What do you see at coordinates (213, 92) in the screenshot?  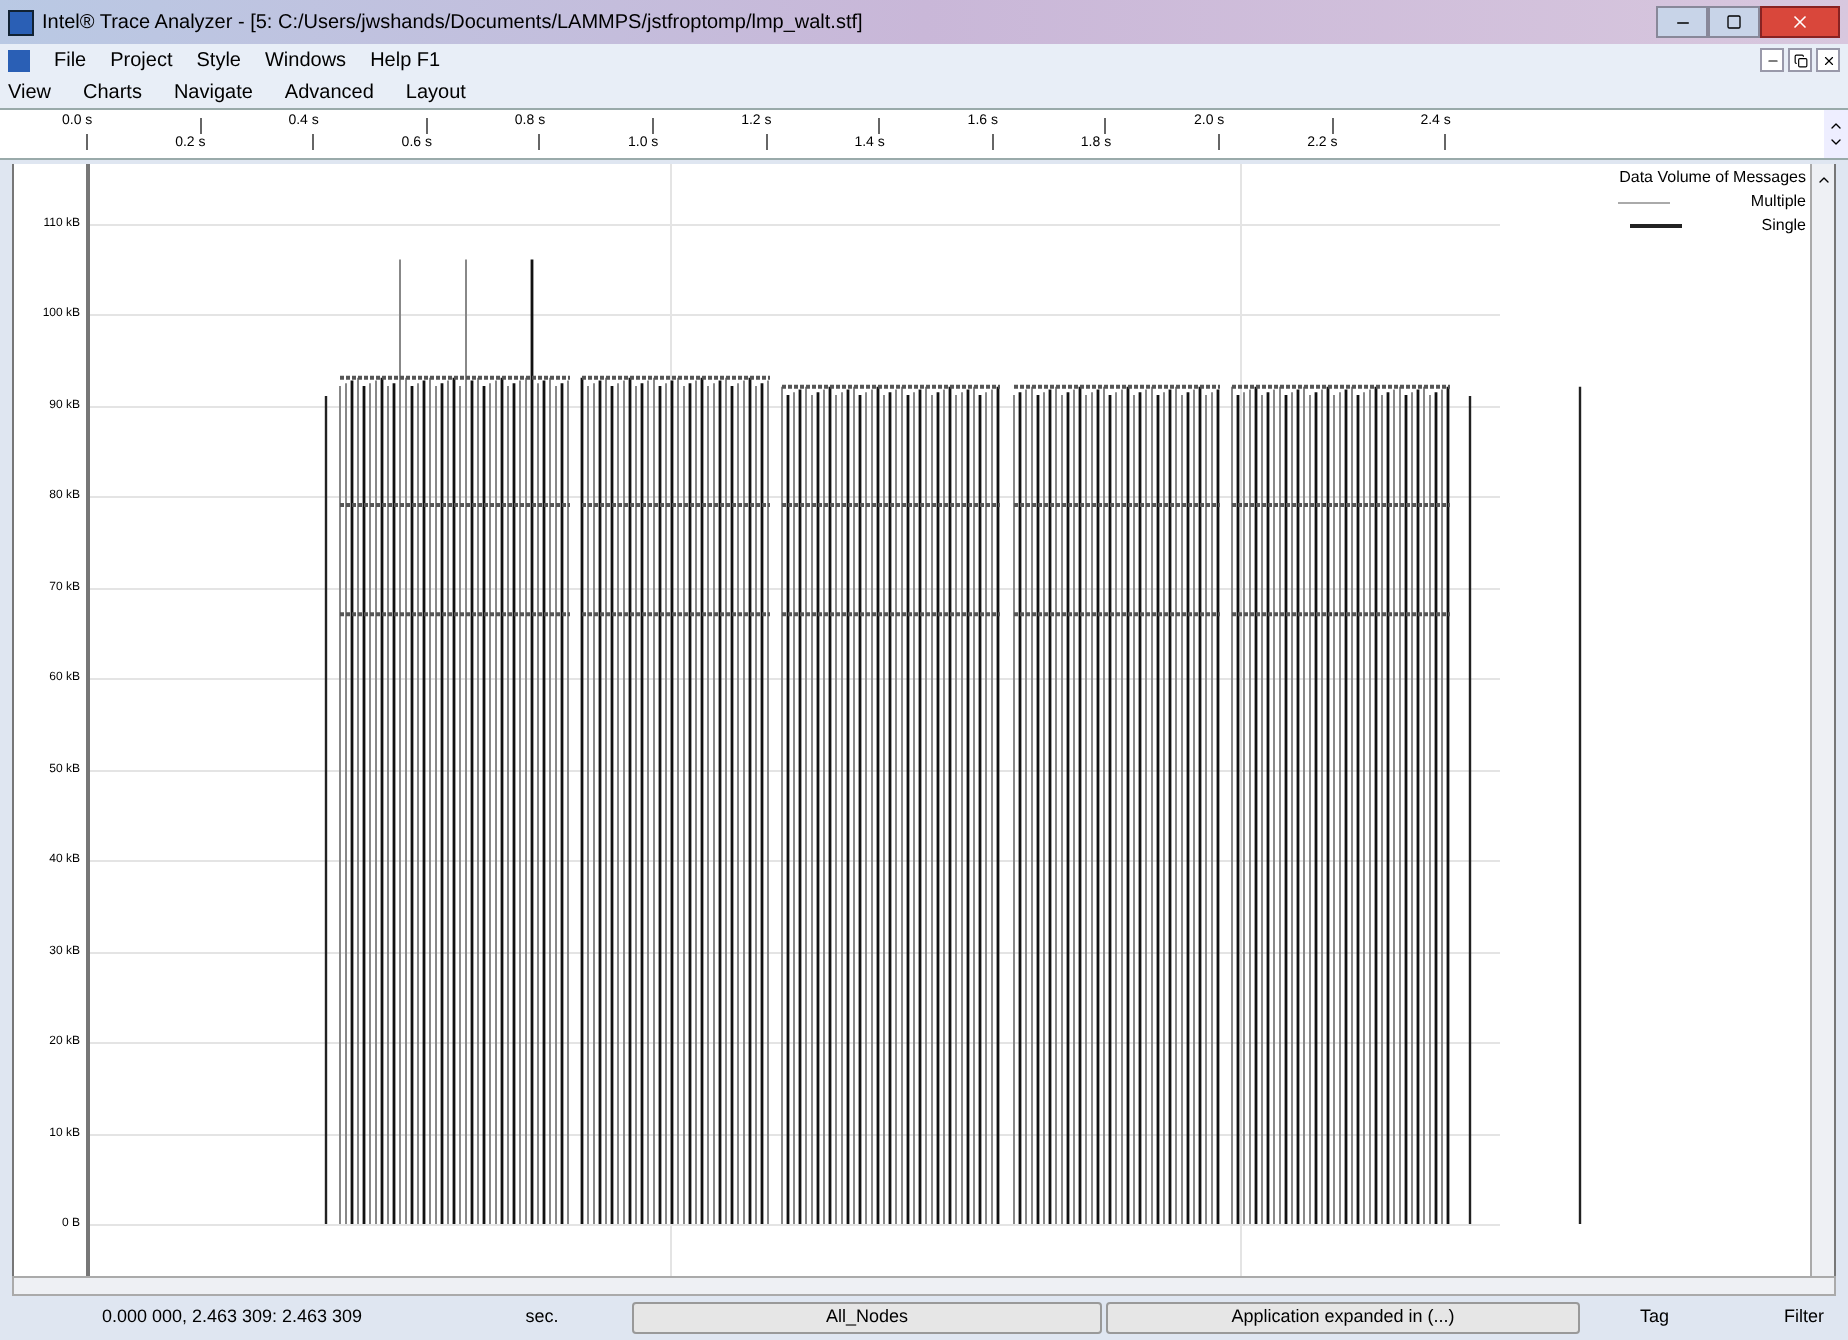 I see `menu-item: Navigate` at bounding box center [213, 92].